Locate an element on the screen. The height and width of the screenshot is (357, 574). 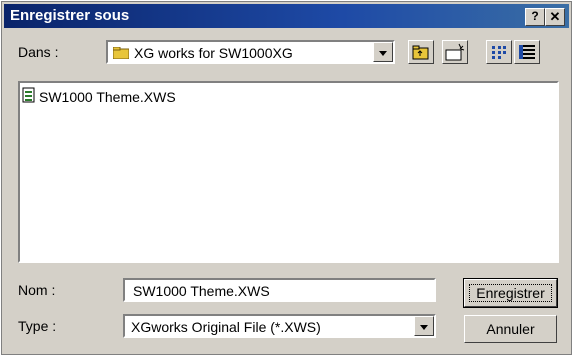
details-view-button is located at coordinates (527, 52).